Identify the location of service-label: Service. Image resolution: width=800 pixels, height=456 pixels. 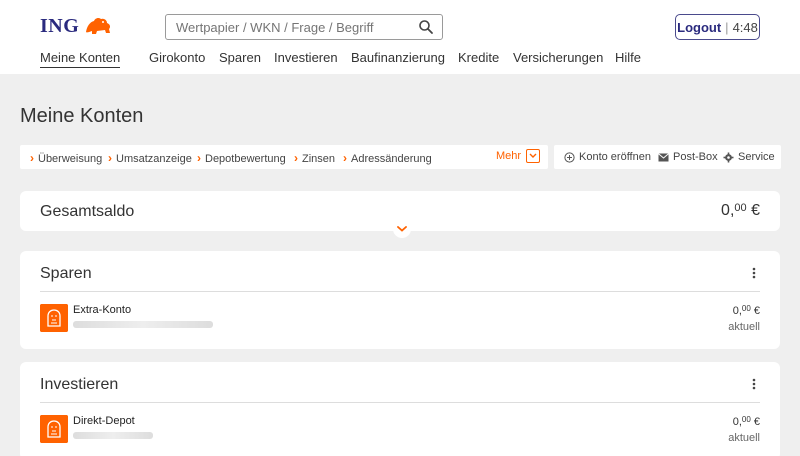
(756, 157).